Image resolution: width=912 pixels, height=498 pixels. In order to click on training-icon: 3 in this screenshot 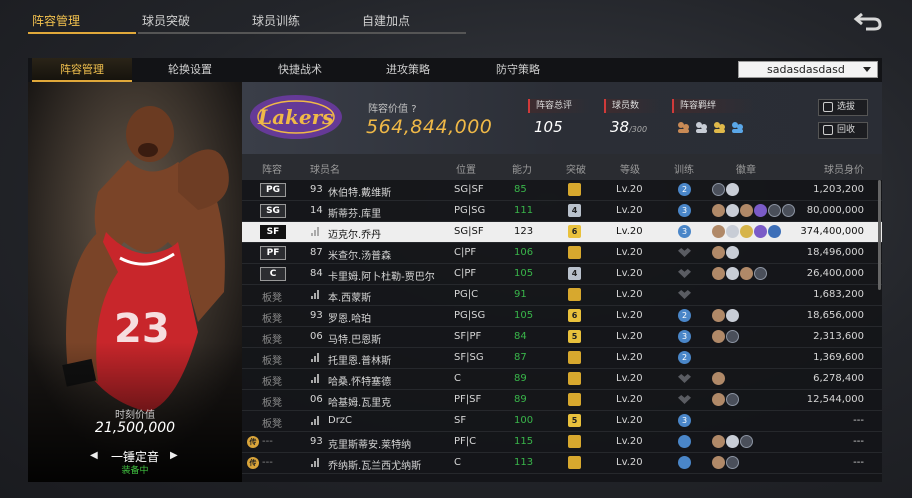, I will do `click(684, 231)`.